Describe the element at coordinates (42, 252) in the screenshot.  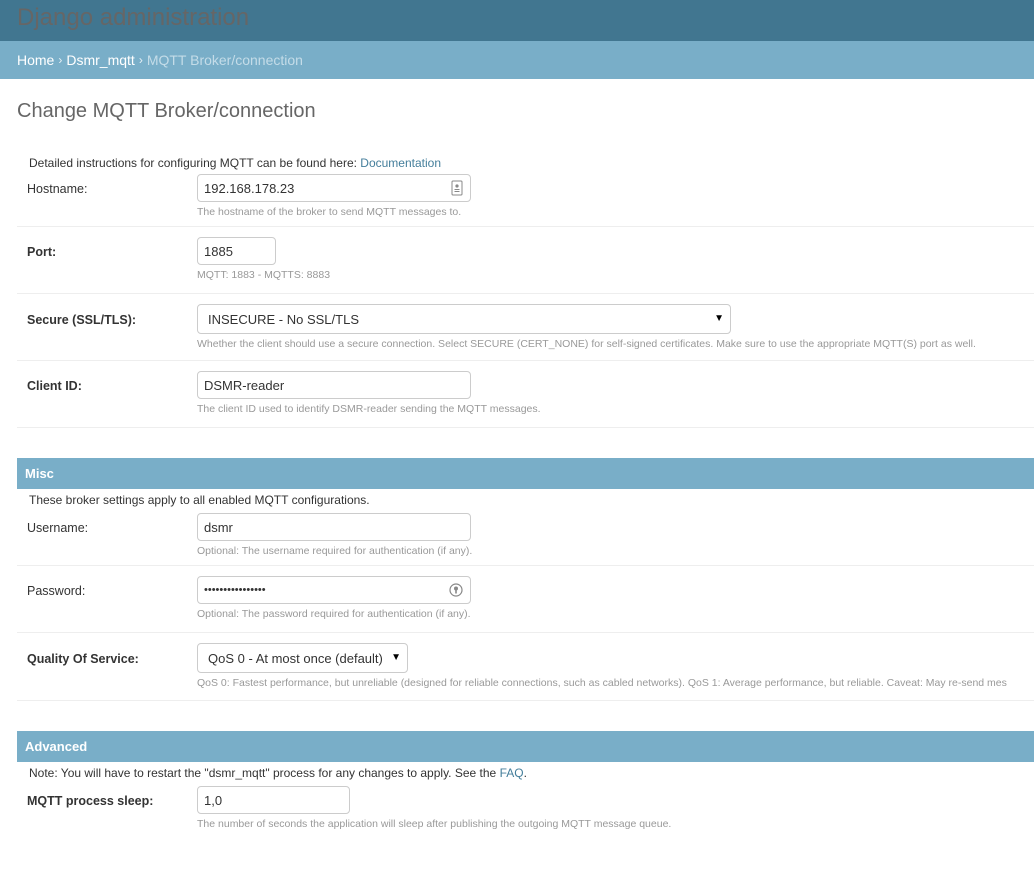
I see `port-label: Port:` at that location.